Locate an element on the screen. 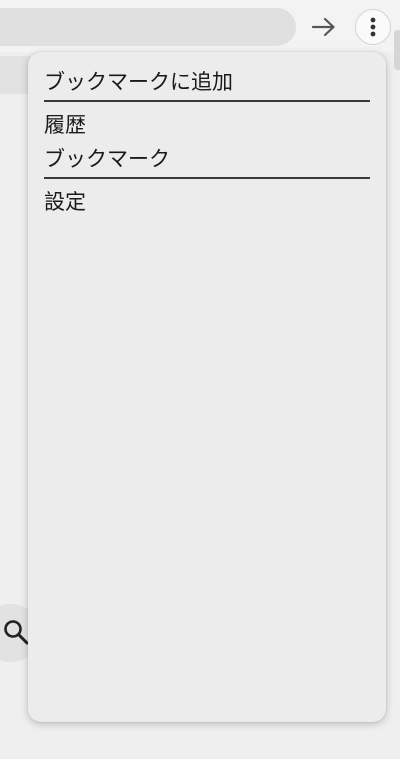  menu-item-add-bookmark: ブックマークに追加 is located at coordinates (207, 82).